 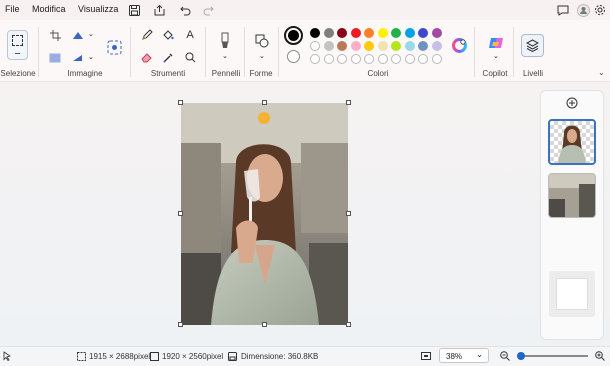 I want to click on secondary-color-button, so click(x=293, y=56).